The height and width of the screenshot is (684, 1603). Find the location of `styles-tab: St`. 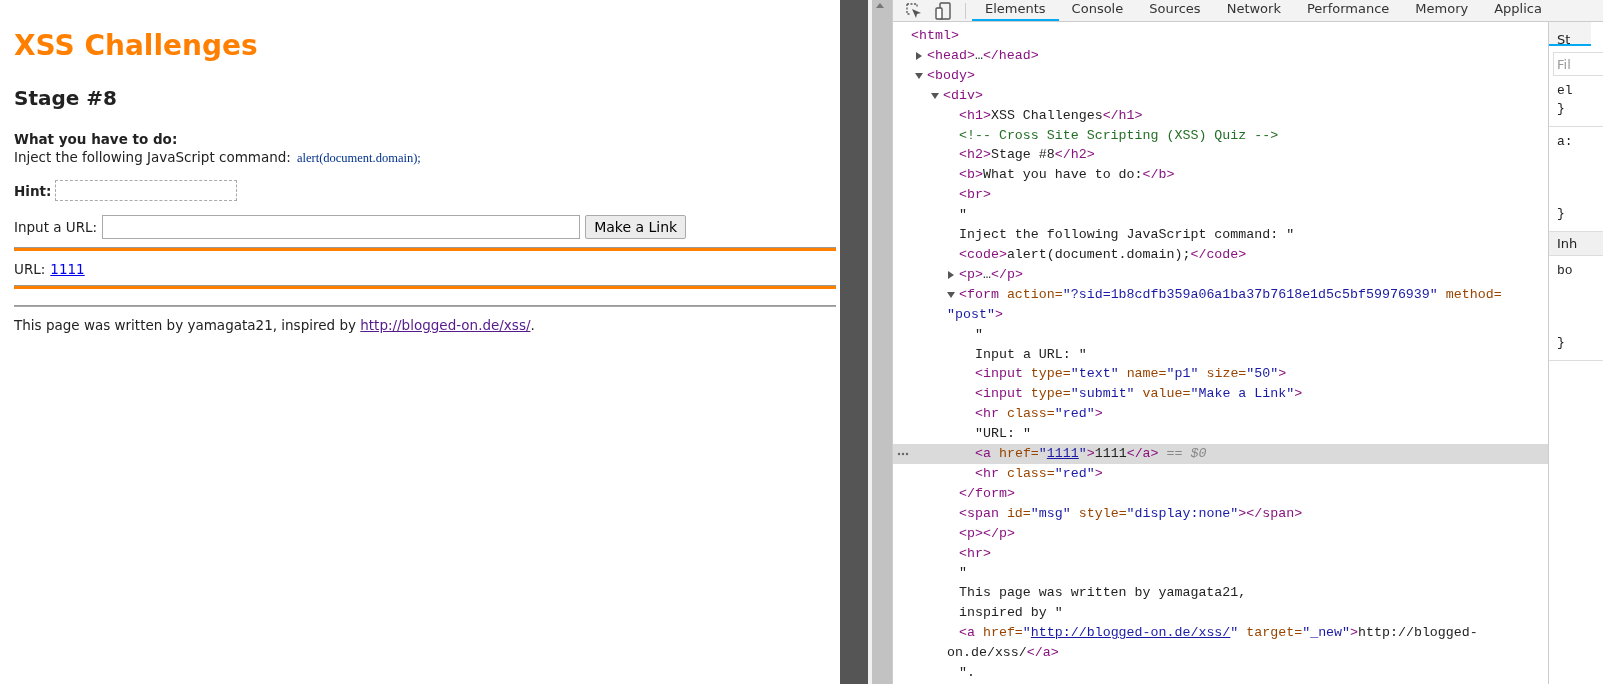

styles-tab: St is located at coordinates (1570, 34).